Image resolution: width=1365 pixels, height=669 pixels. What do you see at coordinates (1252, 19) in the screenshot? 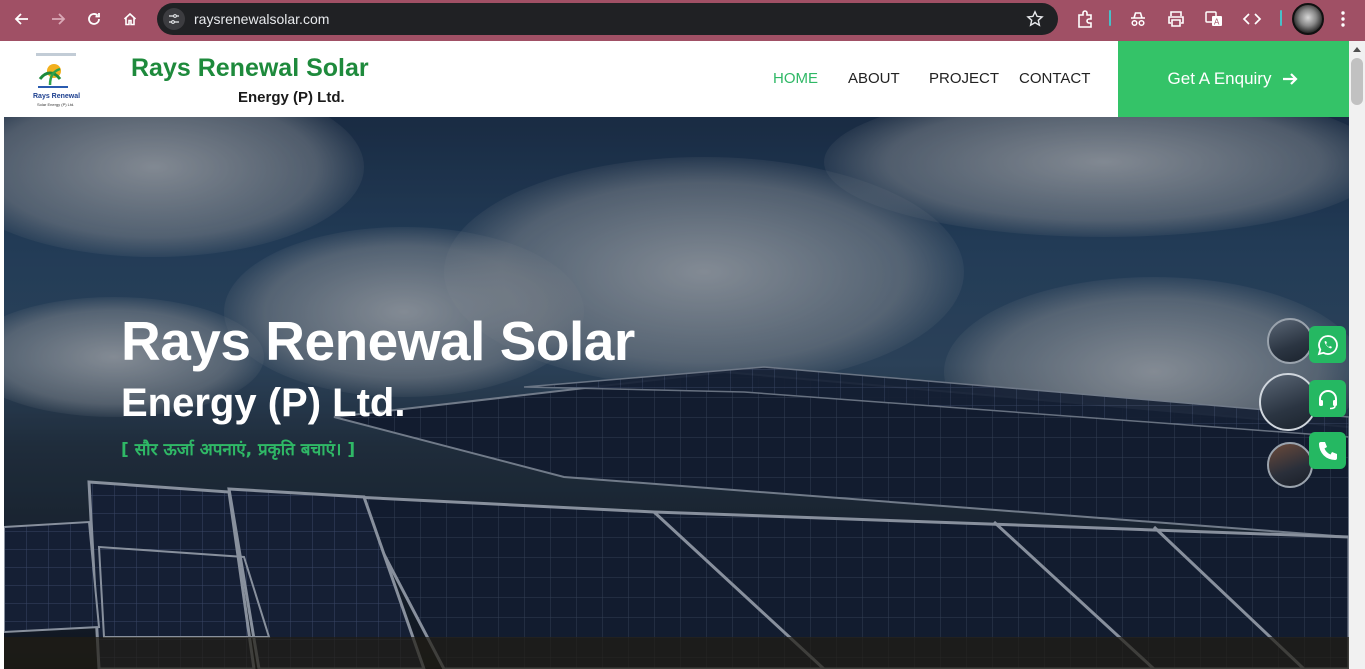
I see `devtools-code-icon` at bounding box center [1252, 19].